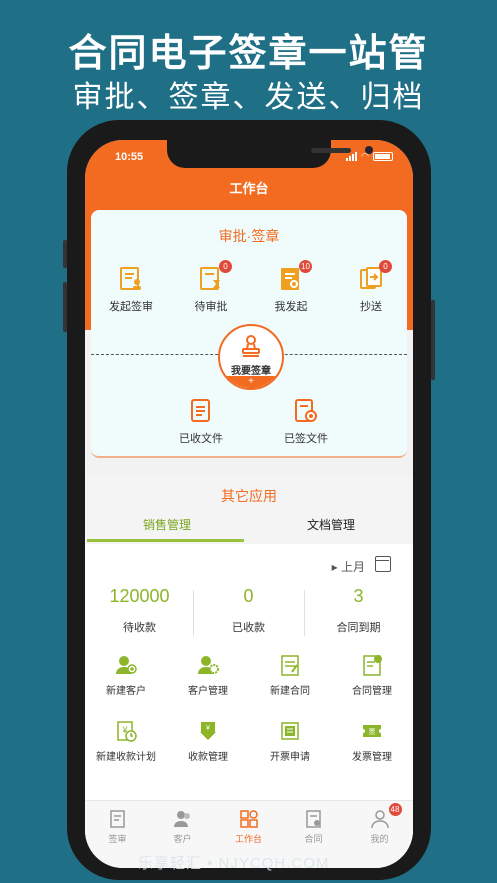  Describe the element at coordinates (248, 610) in the screenshot. I see `stat-received: 0 已收款` at that location.